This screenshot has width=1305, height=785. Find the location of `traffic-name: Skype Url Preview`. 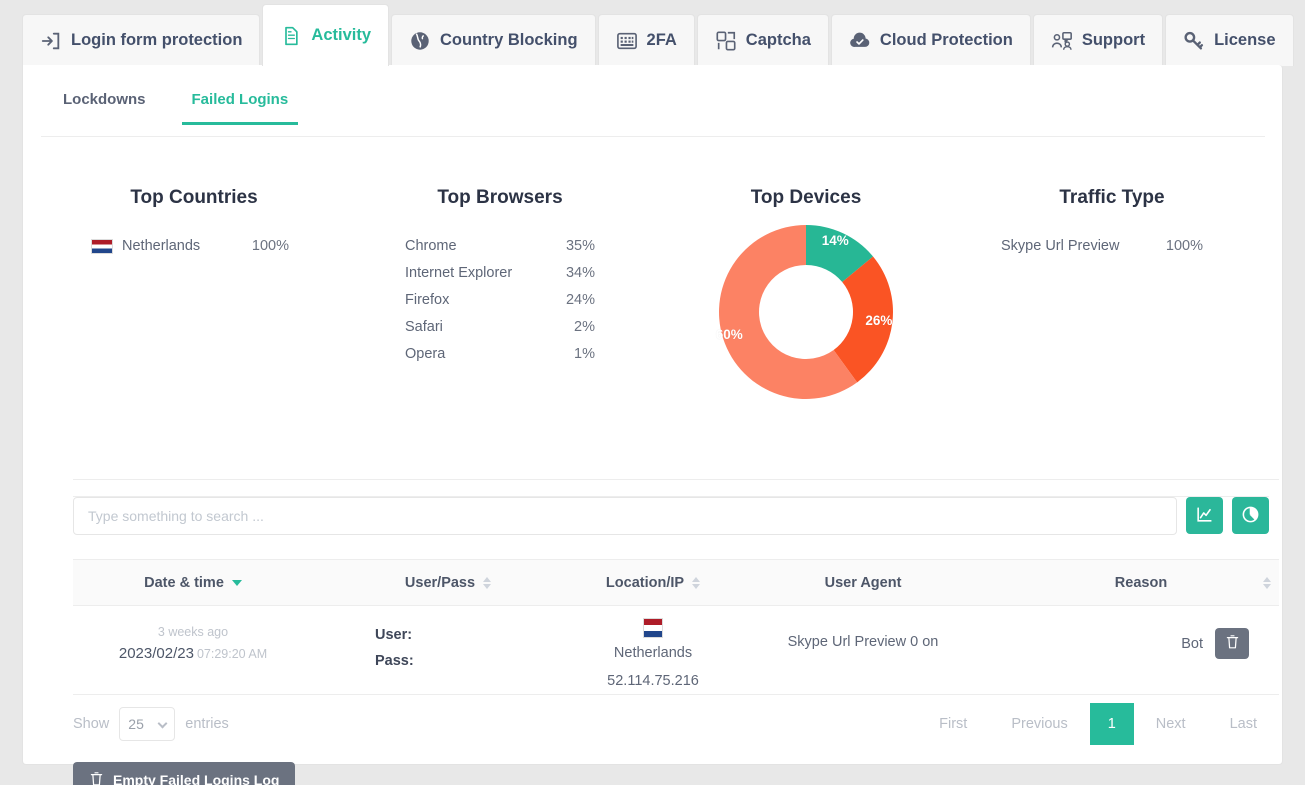

traffic-name: Skype Url Preview is located at coordinates (1060, 246).